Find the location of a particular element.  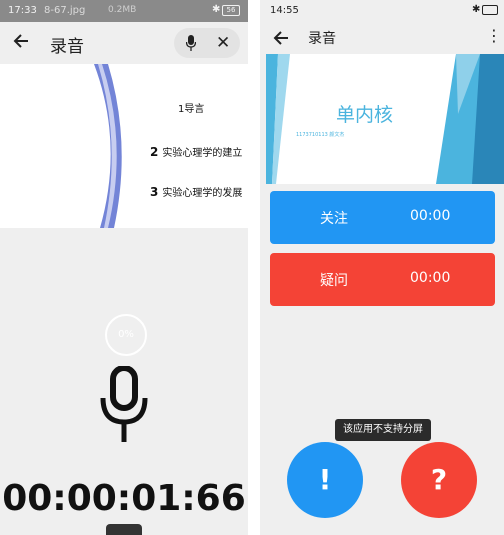

record-level-ring: 0% is located at coordinates (126, 335).